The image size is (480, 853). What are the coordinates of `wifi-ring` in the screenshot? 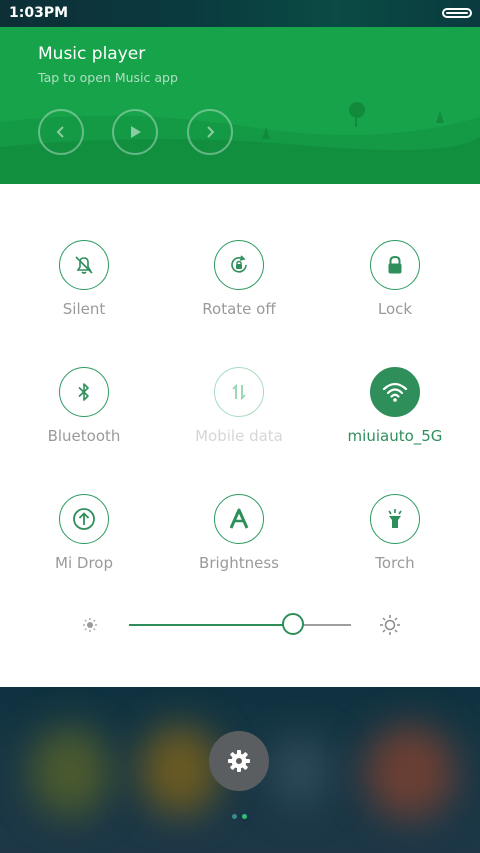 It's located at (395, 392).